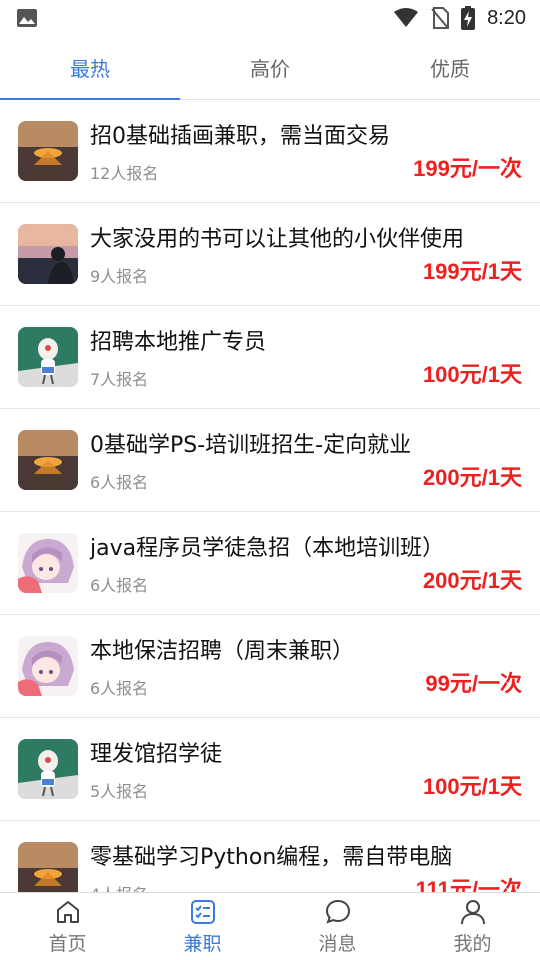 This screenshot has width=540, height=960. What do you see at coordinates (270, 151) in the screenshot?
I see `job-list-item: 招0基础插画兼职，需当面交易 12人报名 199元/一次` at bounding box center [270, 151].